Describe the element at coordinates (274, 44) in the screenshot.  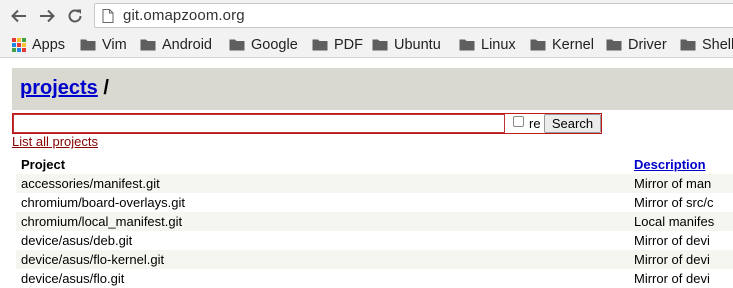
I see `bookmark-label: Google` at that location.